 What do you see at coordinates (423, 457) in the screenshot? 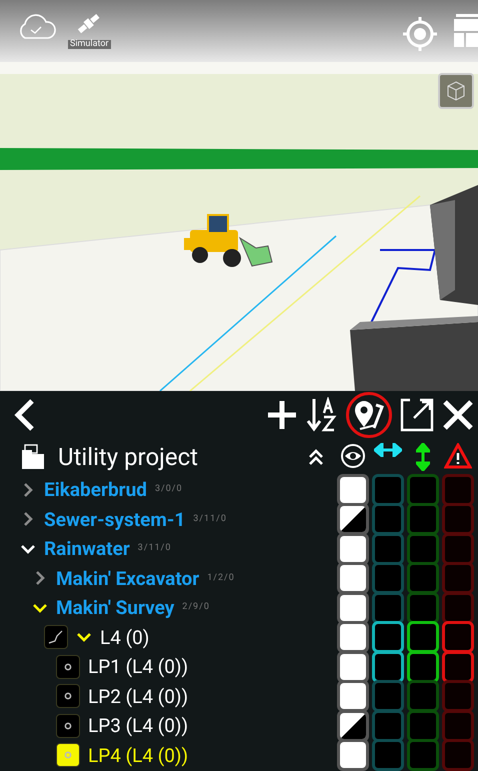
I see `vertical-arrows-icon` at bounding box center [423, 457].